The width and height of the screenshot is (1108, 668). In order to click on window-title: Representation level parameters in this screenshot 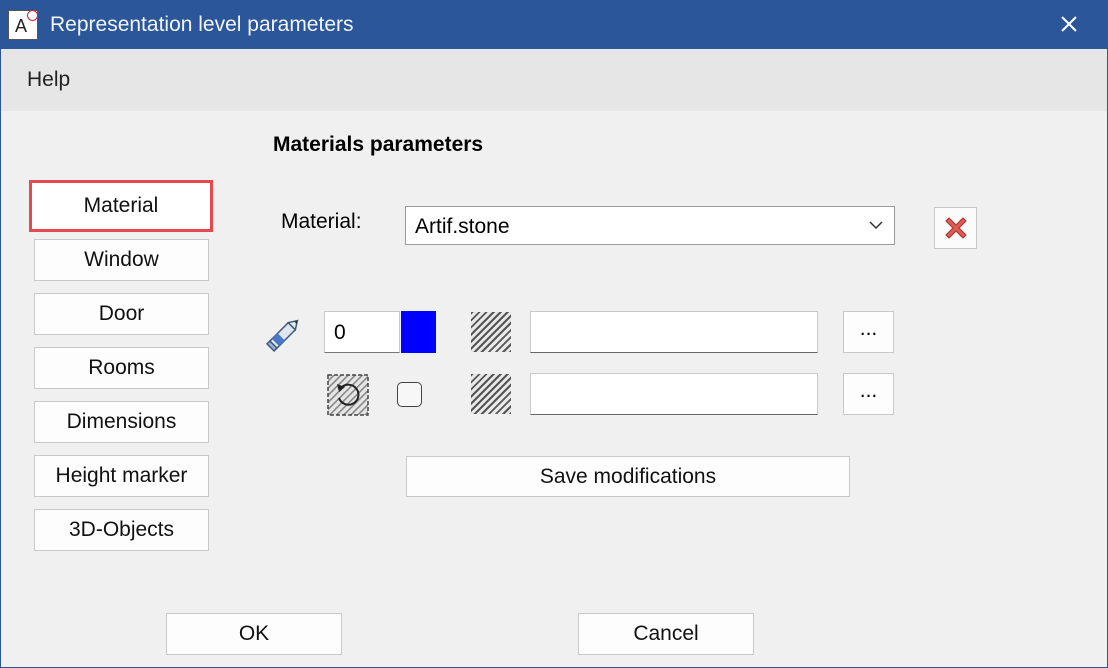, I will do `click(202, 24)`.